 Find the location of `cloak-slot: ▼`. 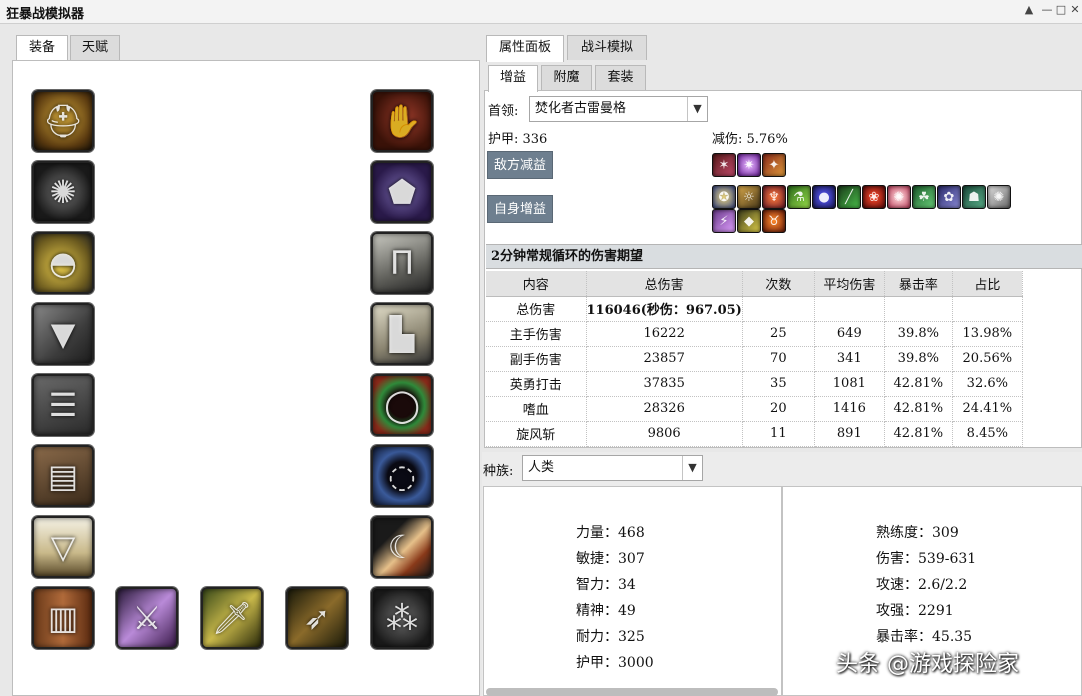

cloak-slot: ▼ is located at coordinates (63, 334).